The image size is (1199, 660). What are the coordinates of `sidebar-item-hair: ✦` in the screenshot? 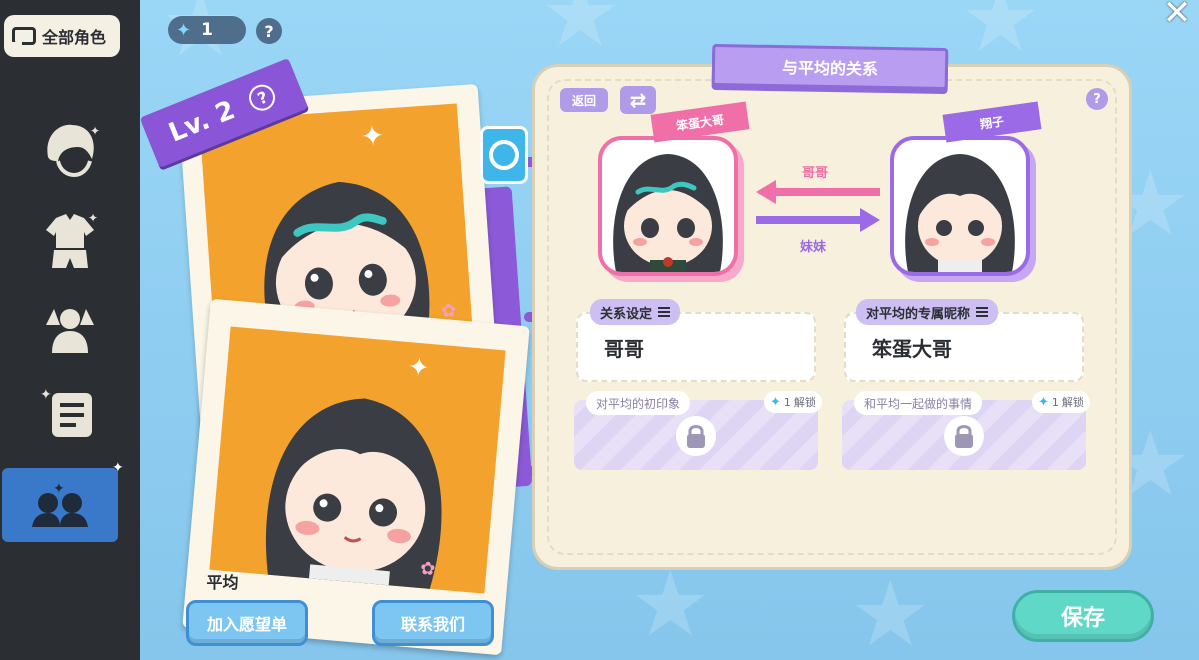 It's located at (70, 149).